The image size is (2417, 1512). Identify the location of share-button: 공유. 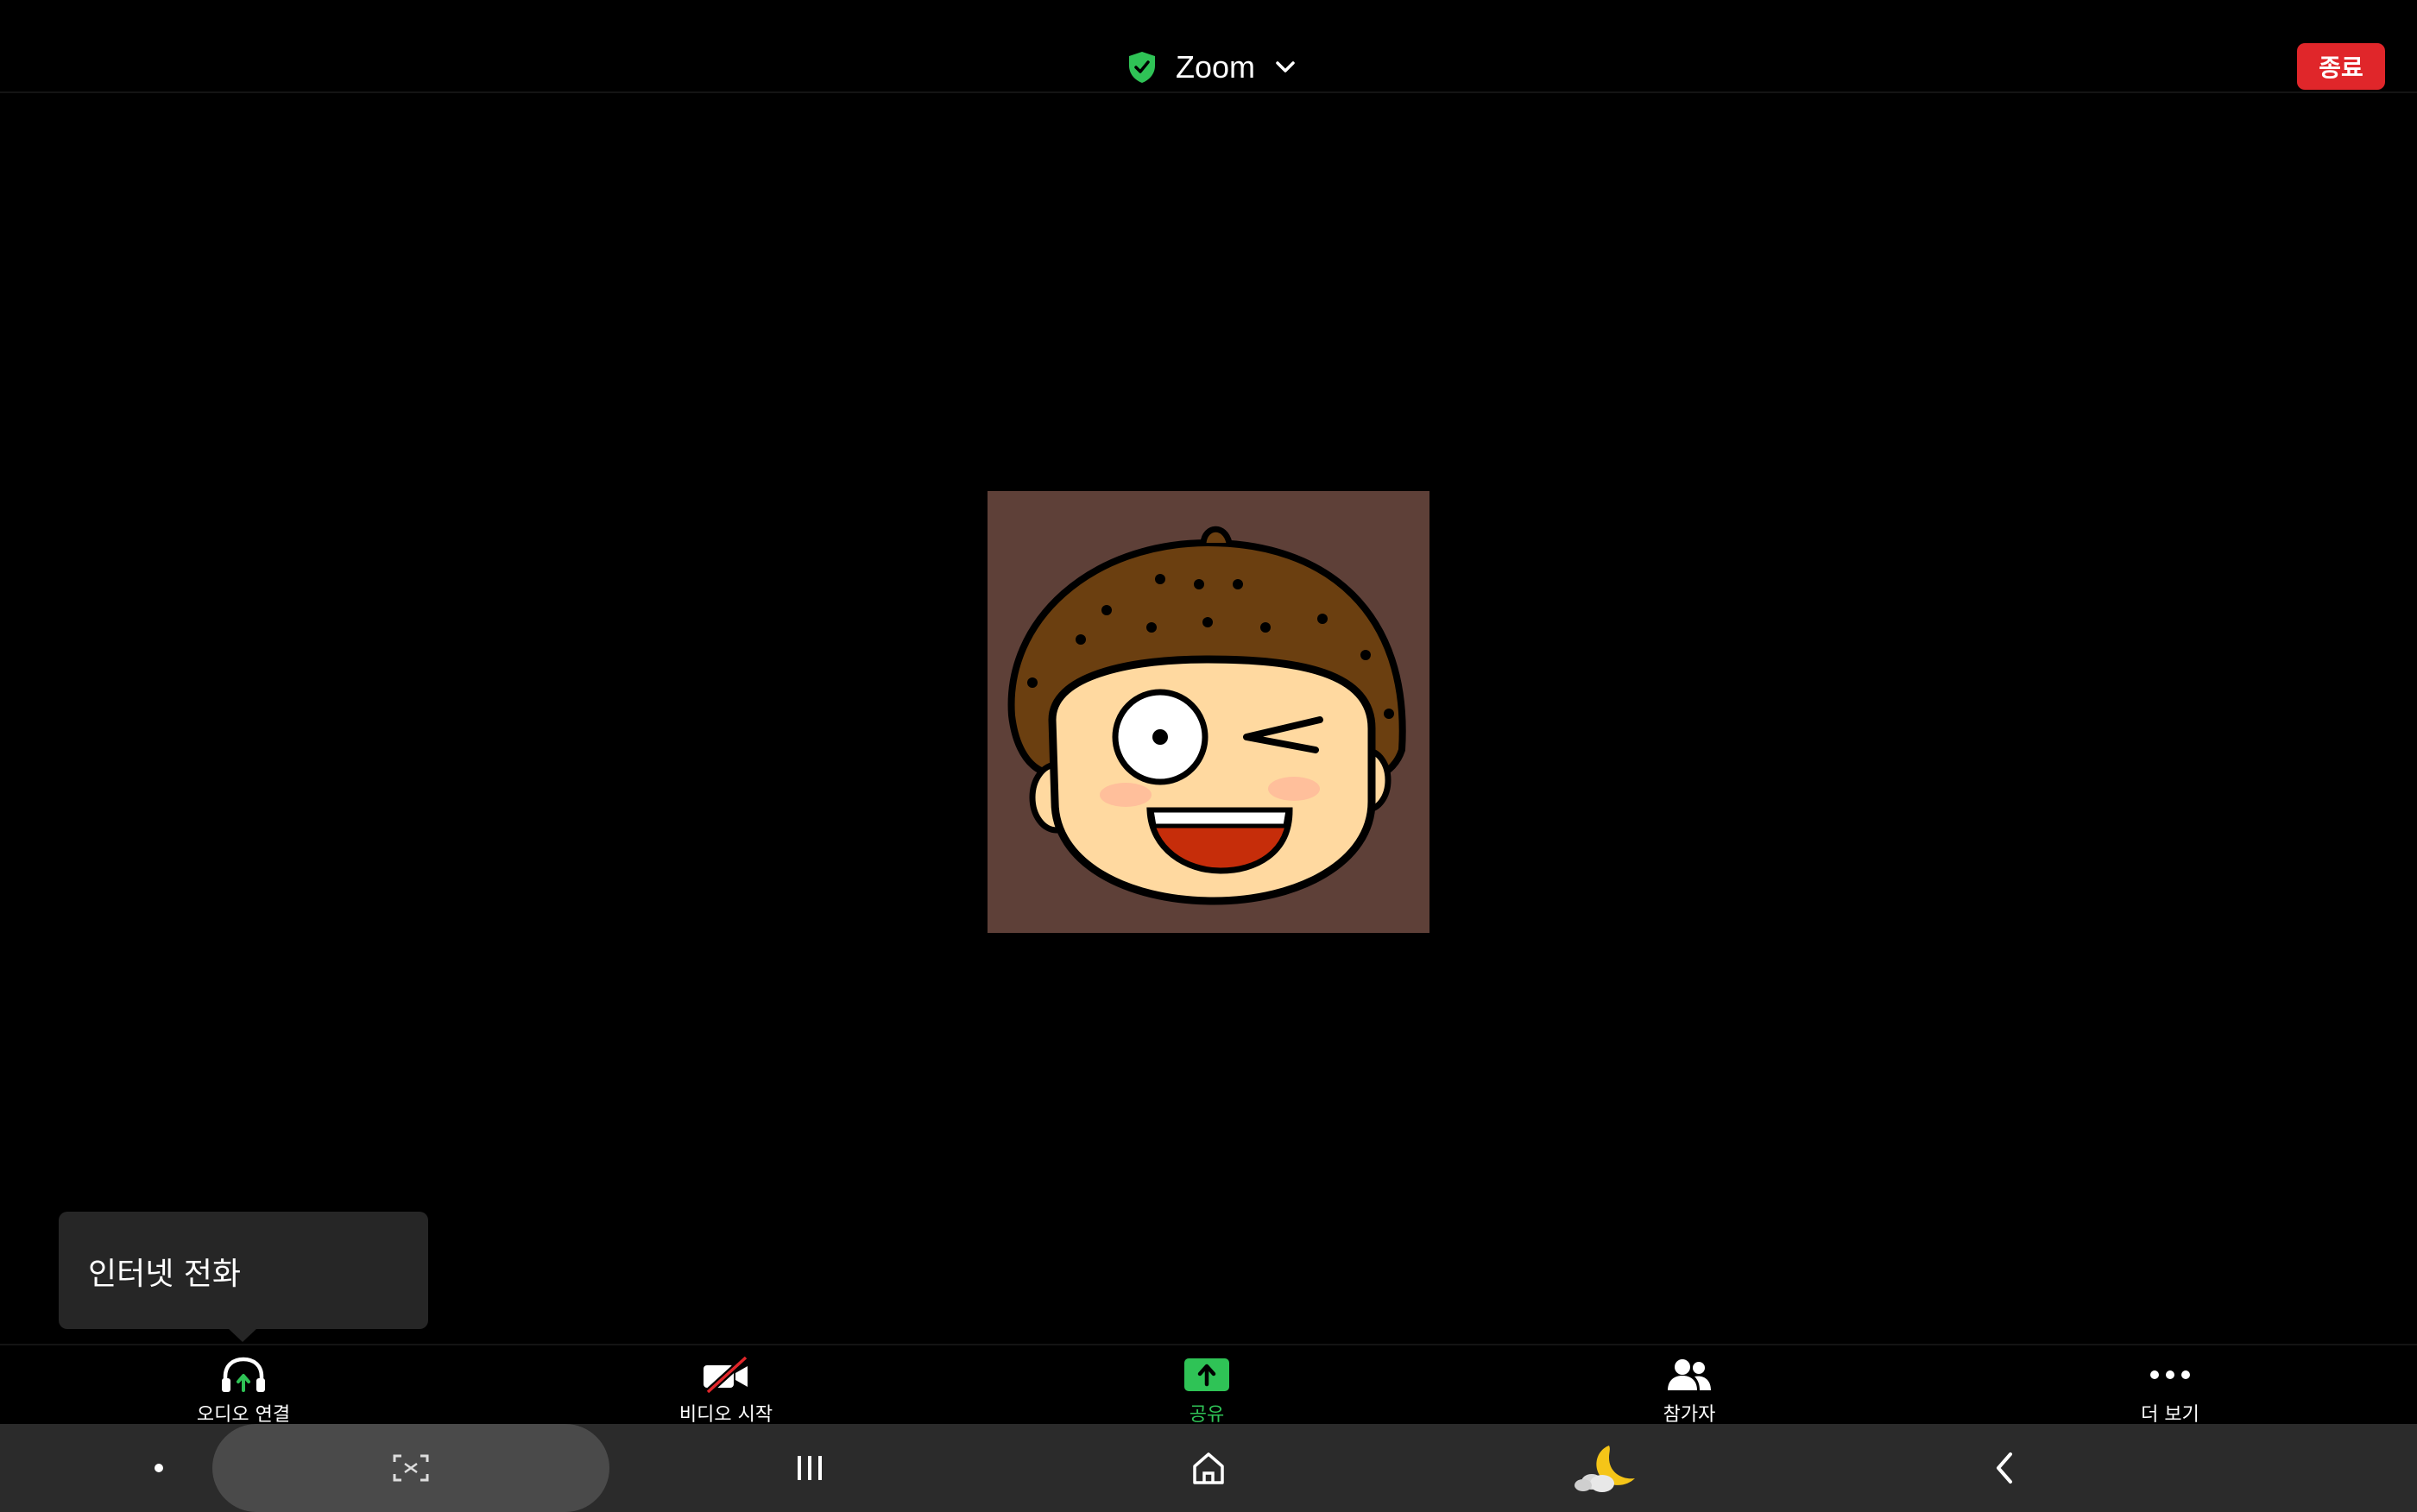
(1207, 1391).